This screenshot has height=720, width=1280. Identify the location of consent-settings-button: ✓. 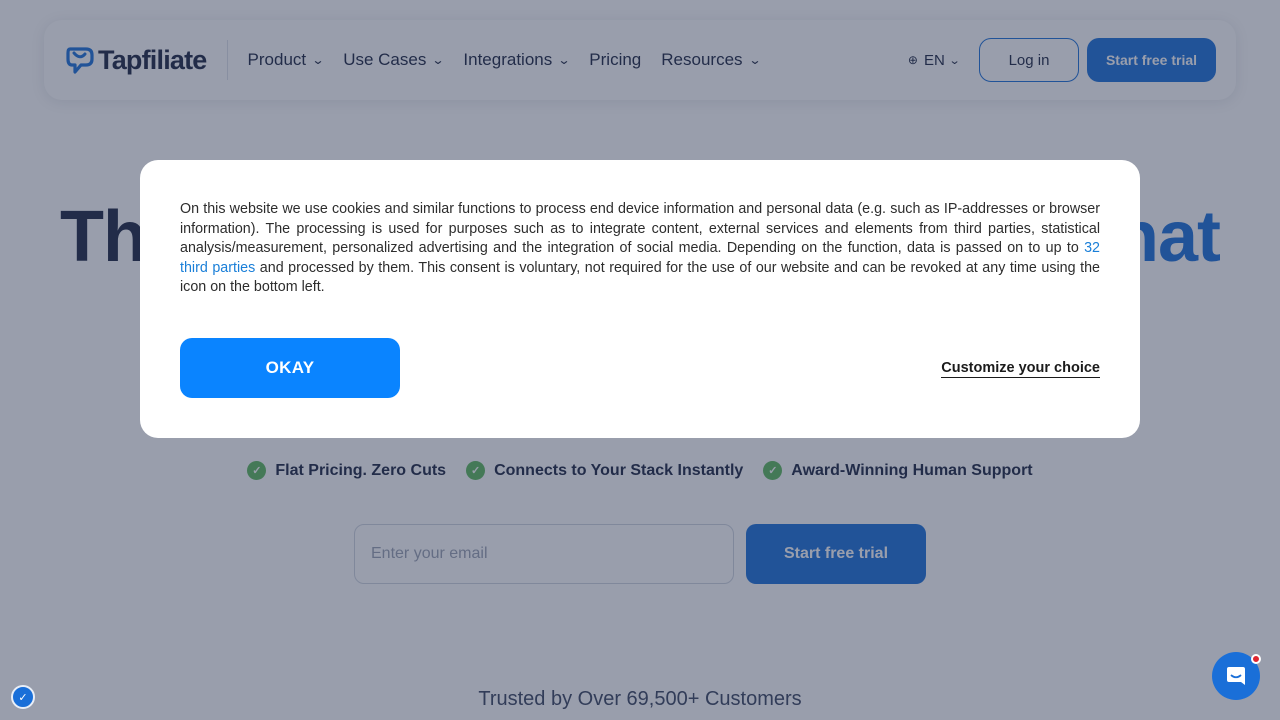
(23, 697).